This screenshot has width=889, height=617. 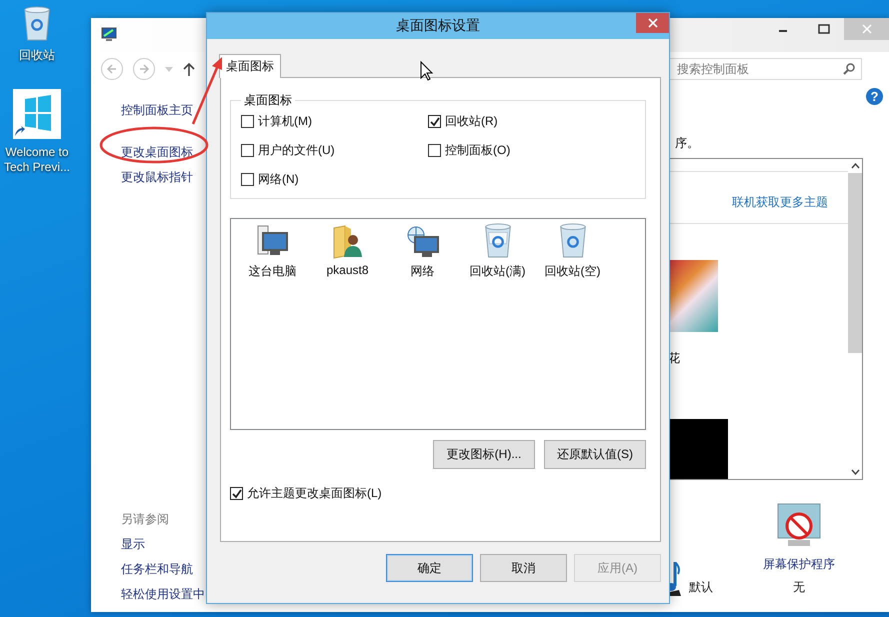 What do you see at coordinates (438, 26) in the screenshot?
I see `dialog-title: 桌面图标设置` at bounding box center [438, 26].